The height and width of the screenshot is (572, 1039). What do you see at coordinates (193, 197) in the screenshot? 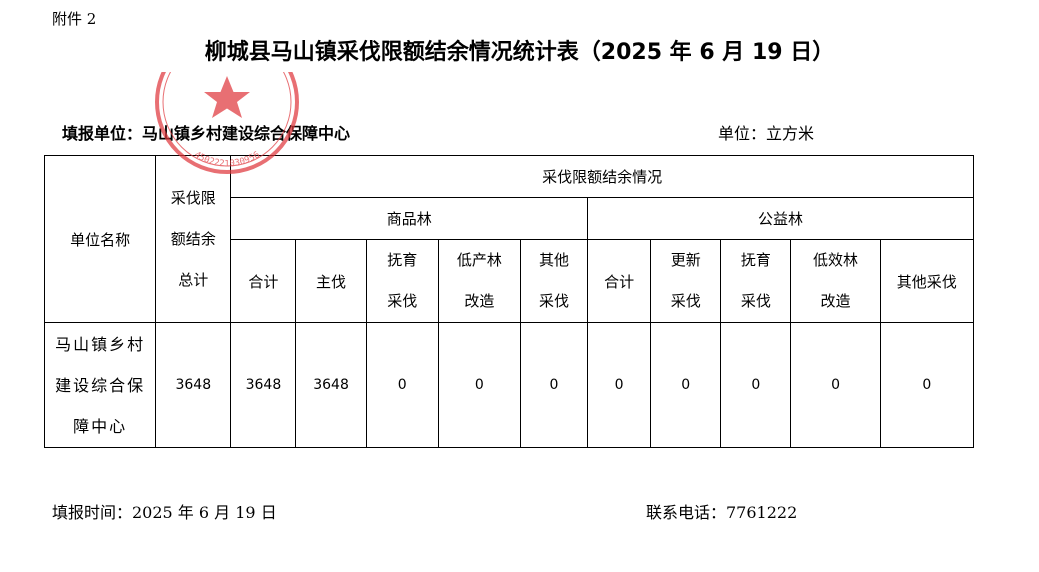
I see `header-quota-total-line: 采伐限` at bounding box center [193, 197].